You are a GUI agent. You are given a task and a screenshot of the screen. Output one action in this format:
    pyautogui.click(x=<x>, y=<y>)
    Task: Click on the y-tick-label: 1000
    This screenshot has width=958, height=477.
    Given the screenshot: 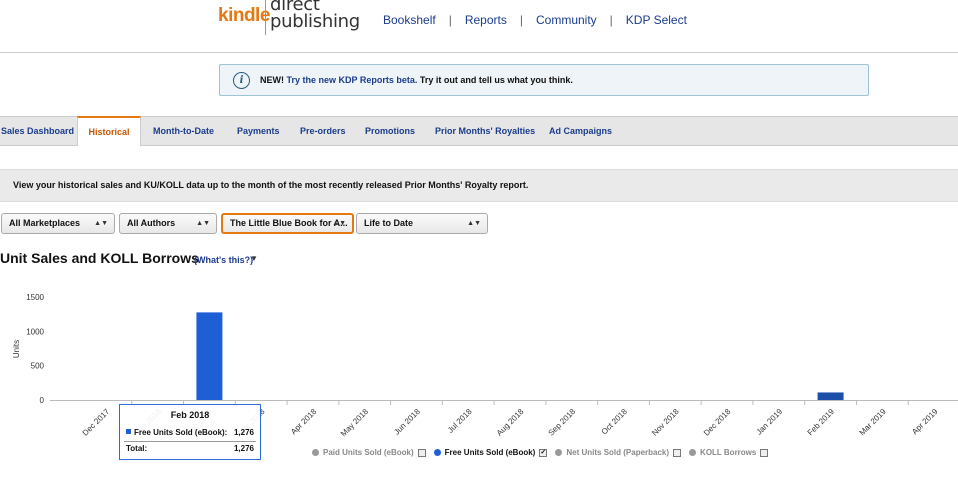 What is the action you would take?
    pyautogui.click(x=35, y=331)
    